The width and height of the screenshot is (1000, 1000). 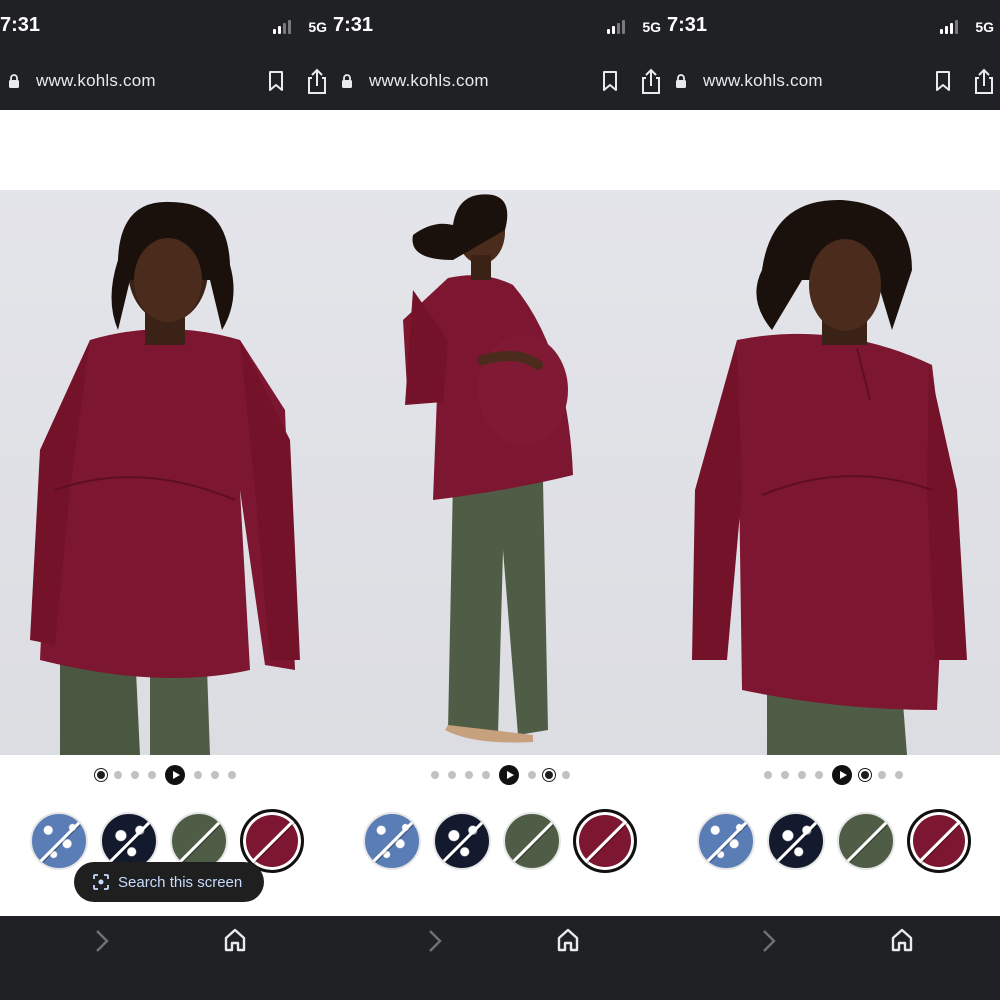 I want to click on lens-icon, so click(x=101, y=882).